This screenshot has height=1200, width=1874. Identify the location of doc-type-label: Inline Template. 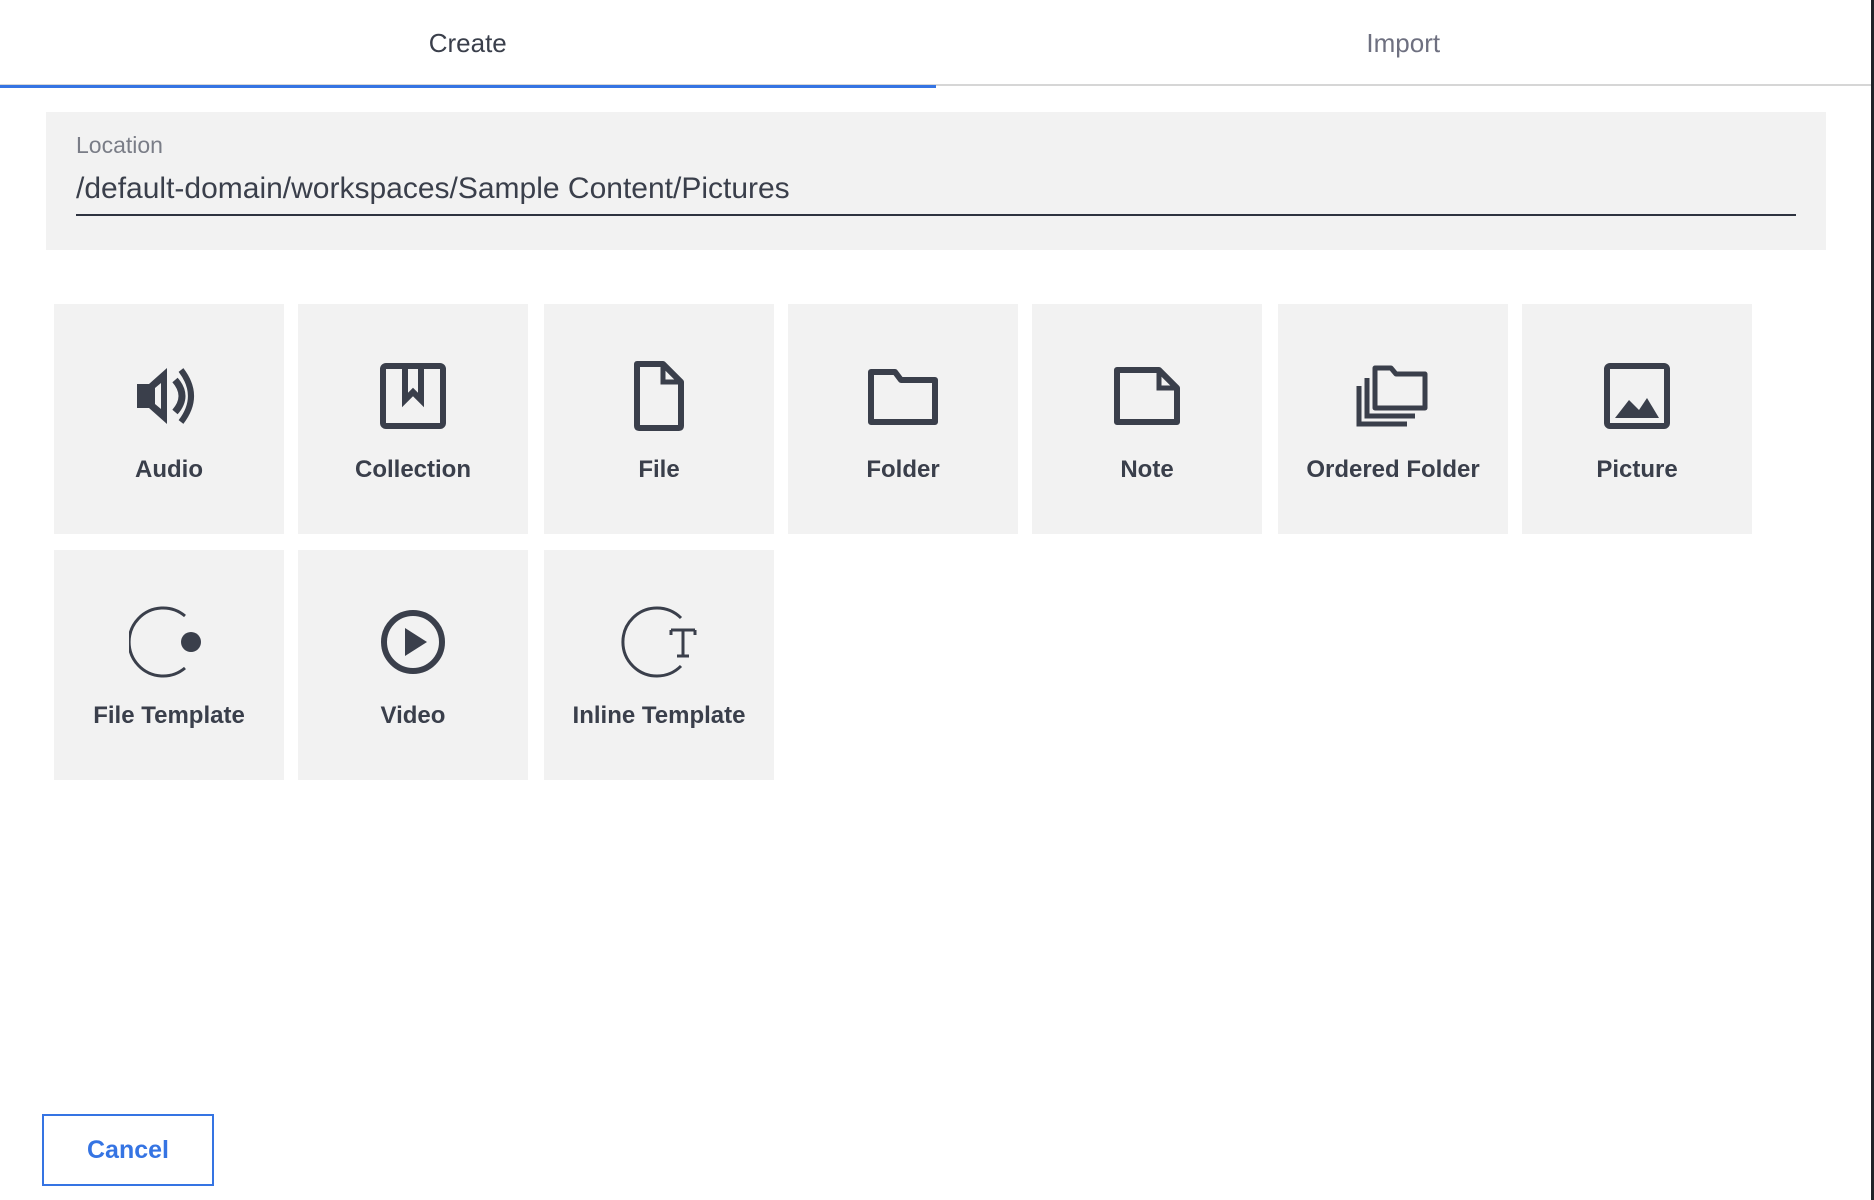
(659, 715).